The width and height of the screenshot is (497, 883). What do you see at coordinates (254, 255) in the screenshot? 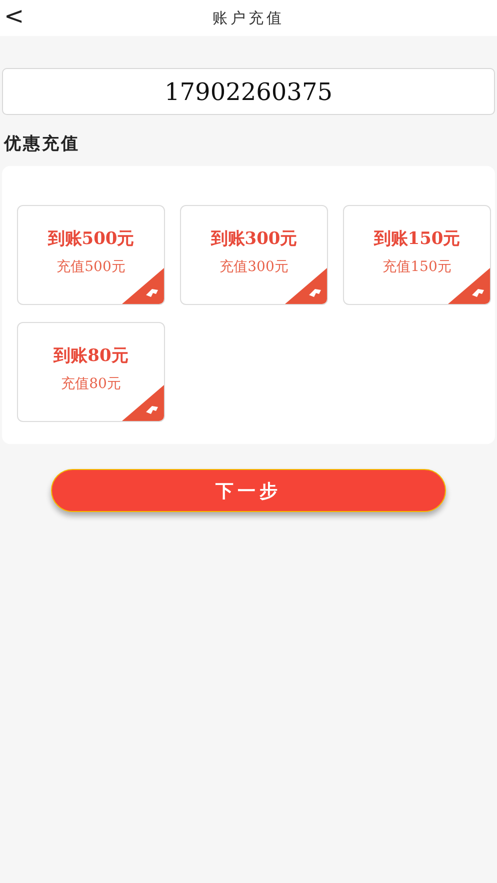
I see `recharge-option-card: 到账300元 充值300元` at bounding box center [254, 255].